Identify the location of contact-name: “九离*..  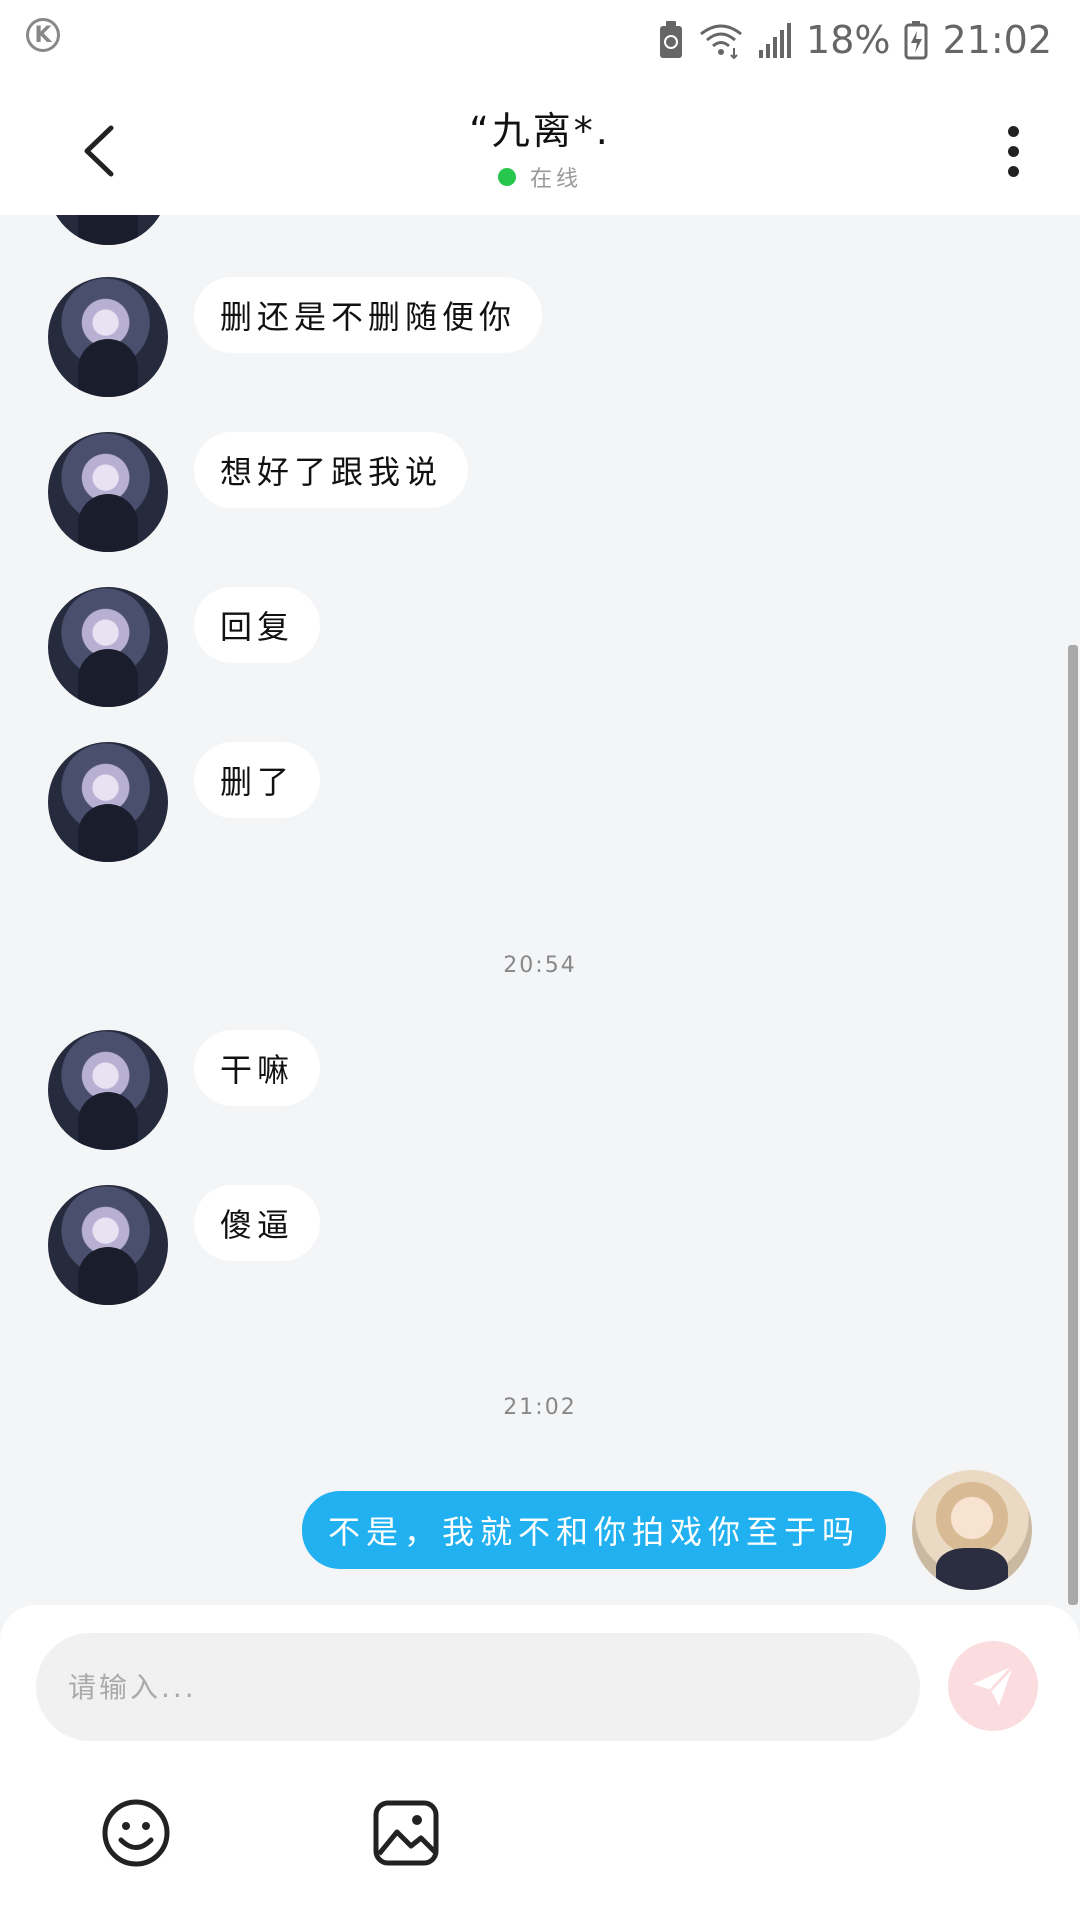
(540, 131).